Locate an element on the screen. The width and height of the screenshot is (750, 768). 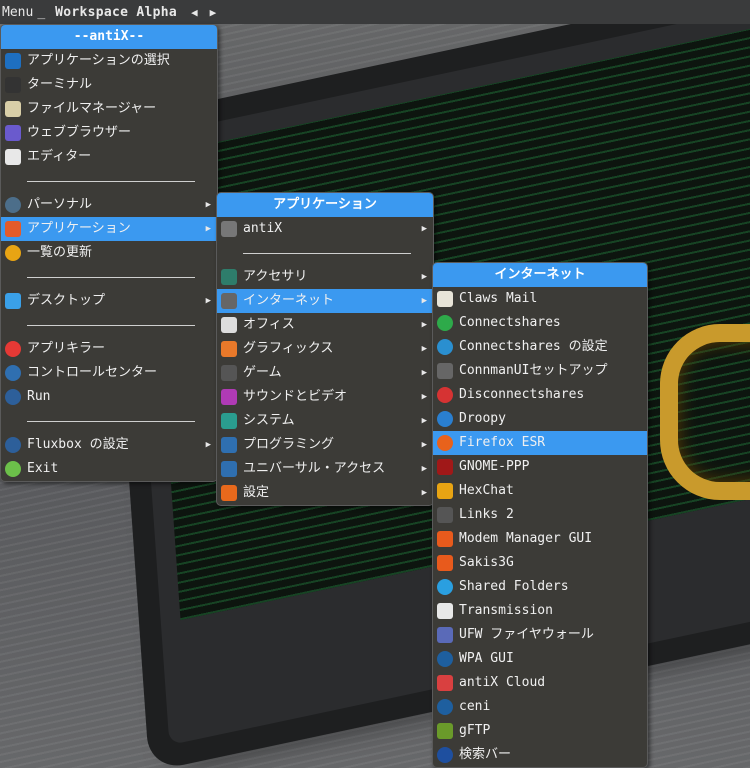
internet-menu-item-gftp: gFTP is located at coordinates (540, 731).